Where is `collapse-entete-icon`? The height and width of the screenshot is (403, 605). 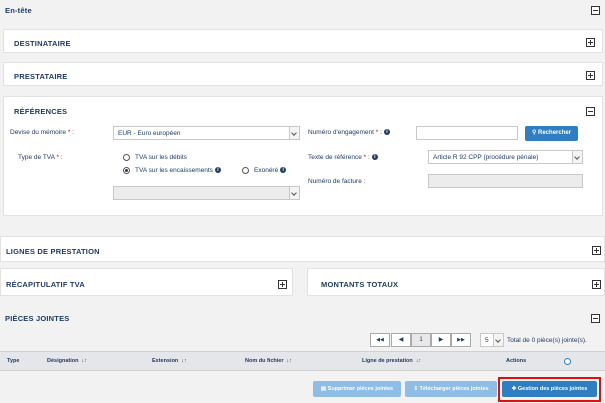 collapse-entete-icon is located at coordinates (595, 10).